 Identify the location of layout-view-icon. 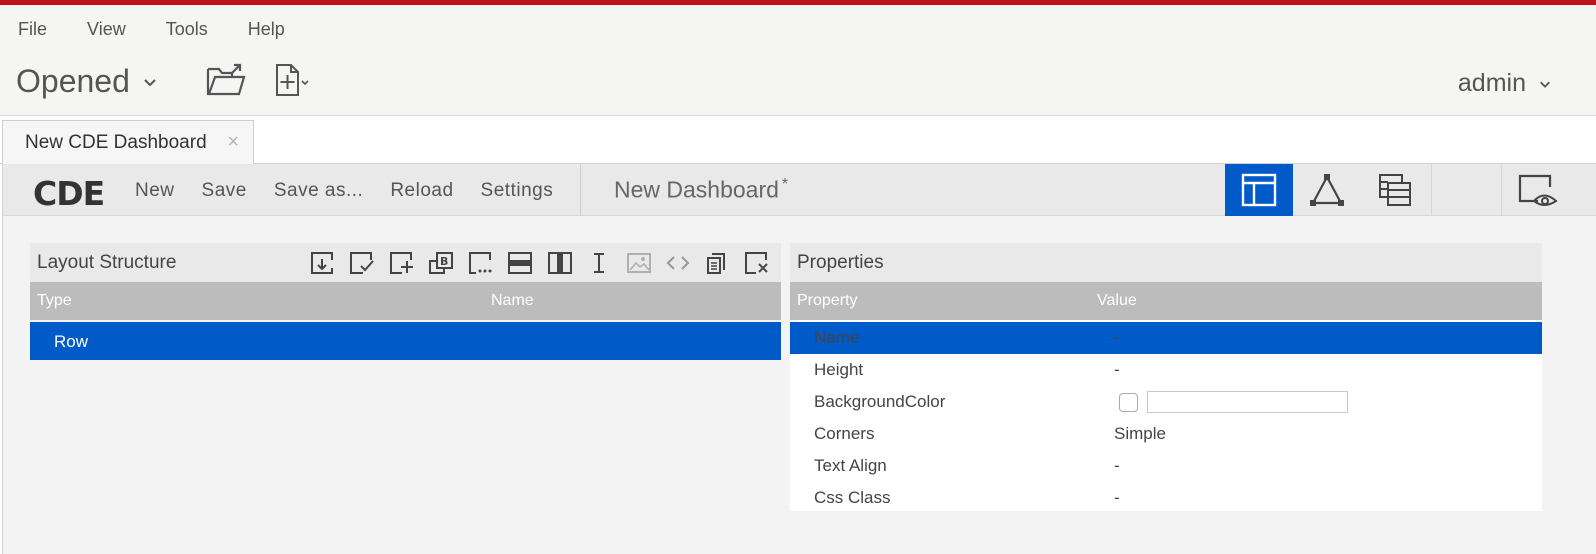
(1259, 190).